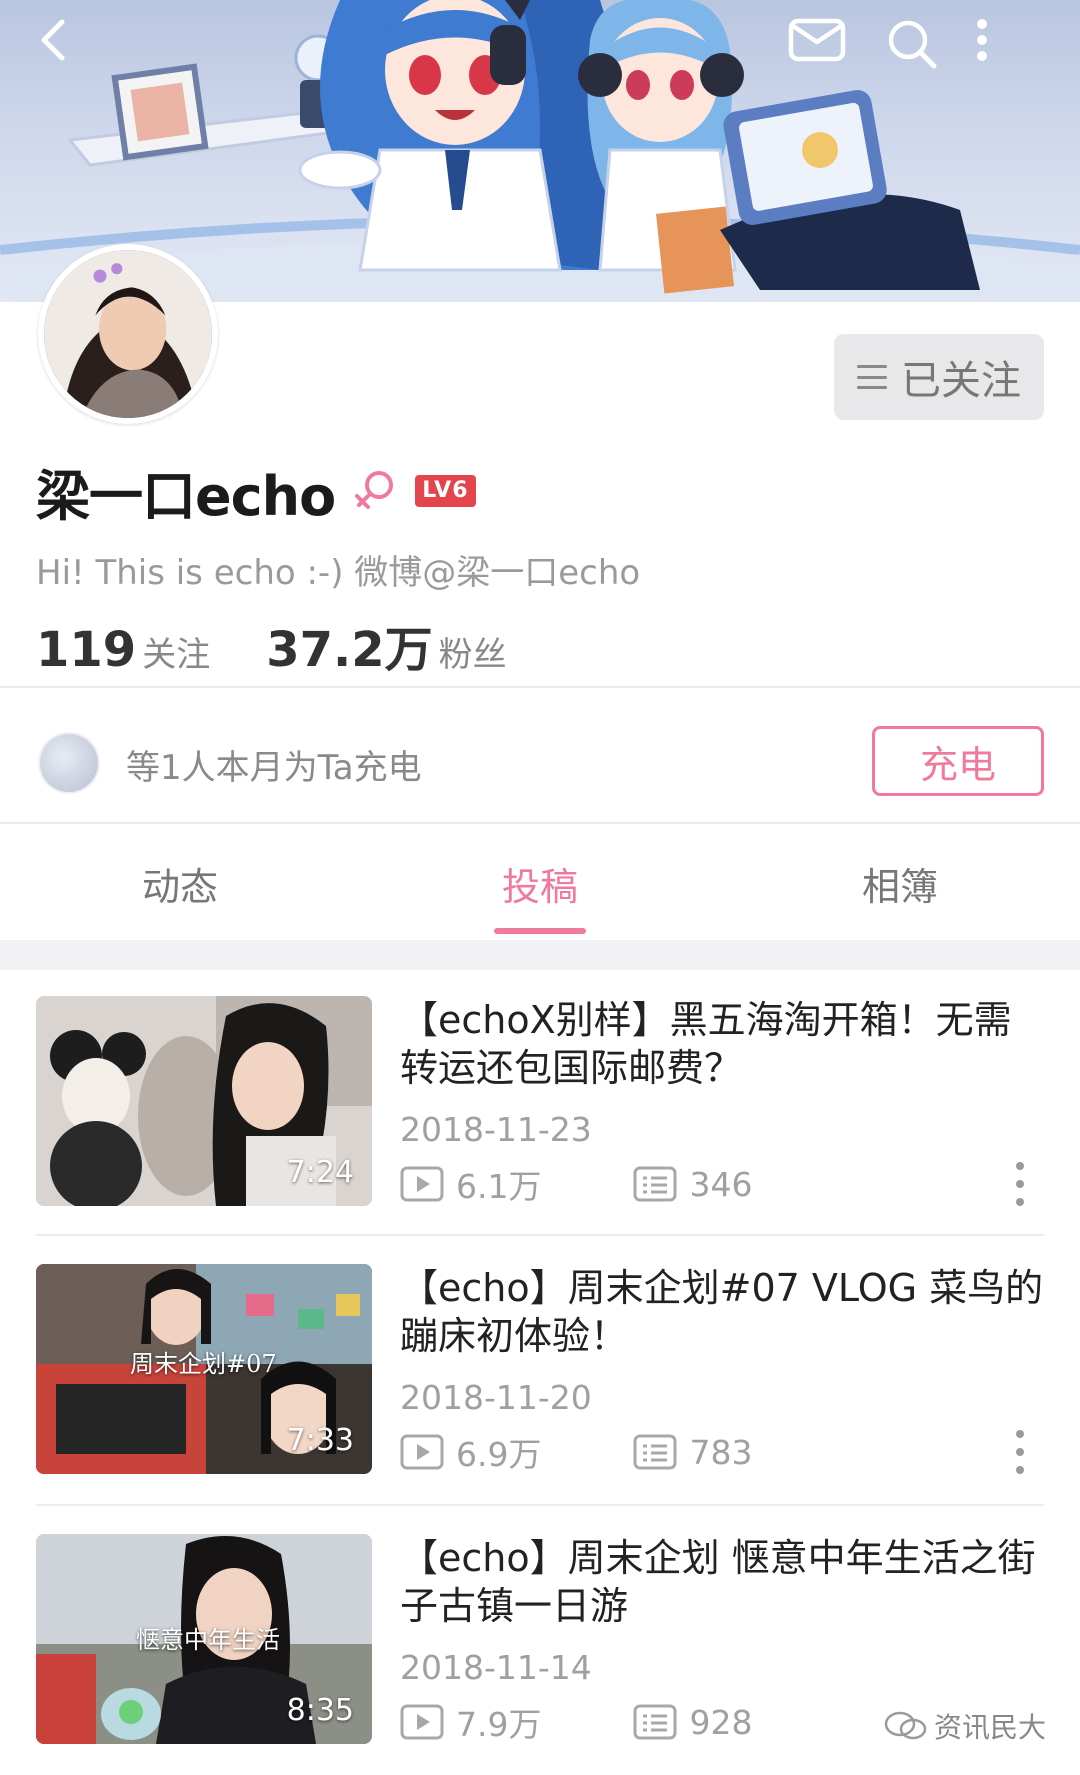 This screenshot has height=1775, width=1080. I want to click on vertical-dots-icon, so click(982, 40).